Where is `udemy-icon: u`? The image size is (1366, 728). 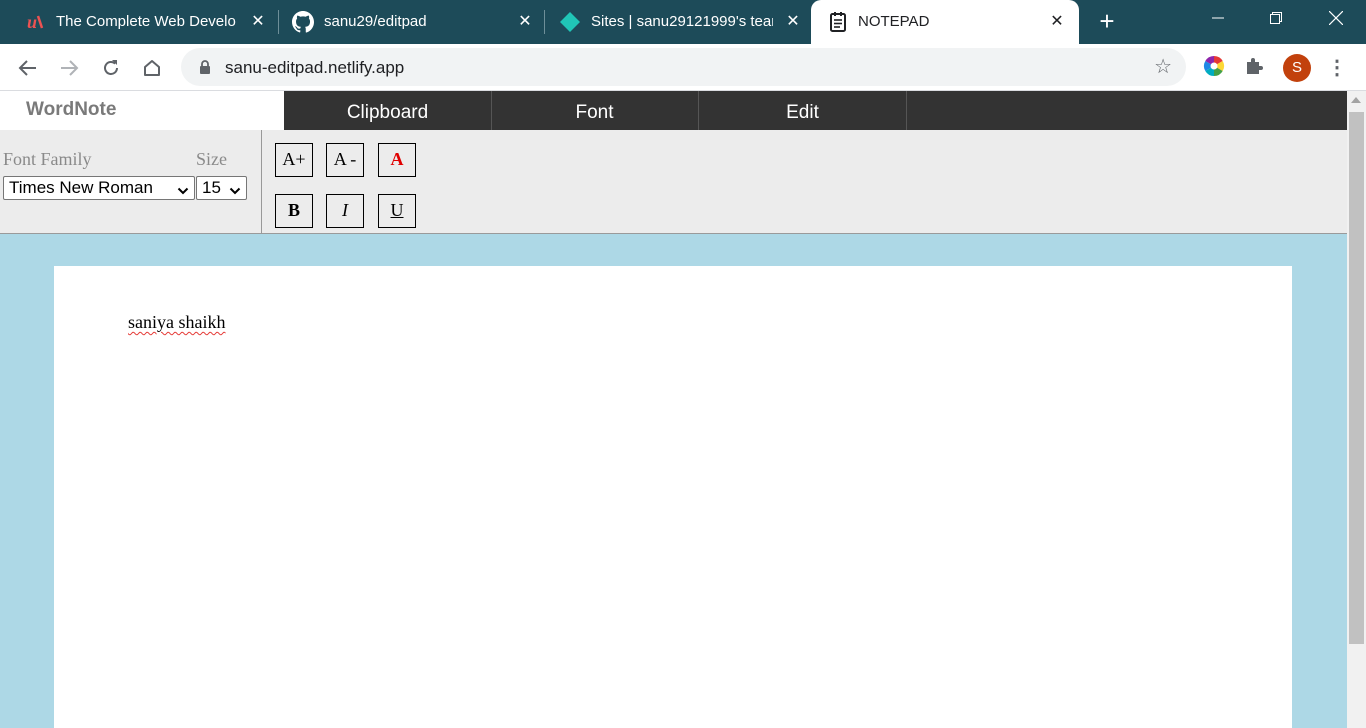
udemy-icon: u is located at coordinates (37, 22).